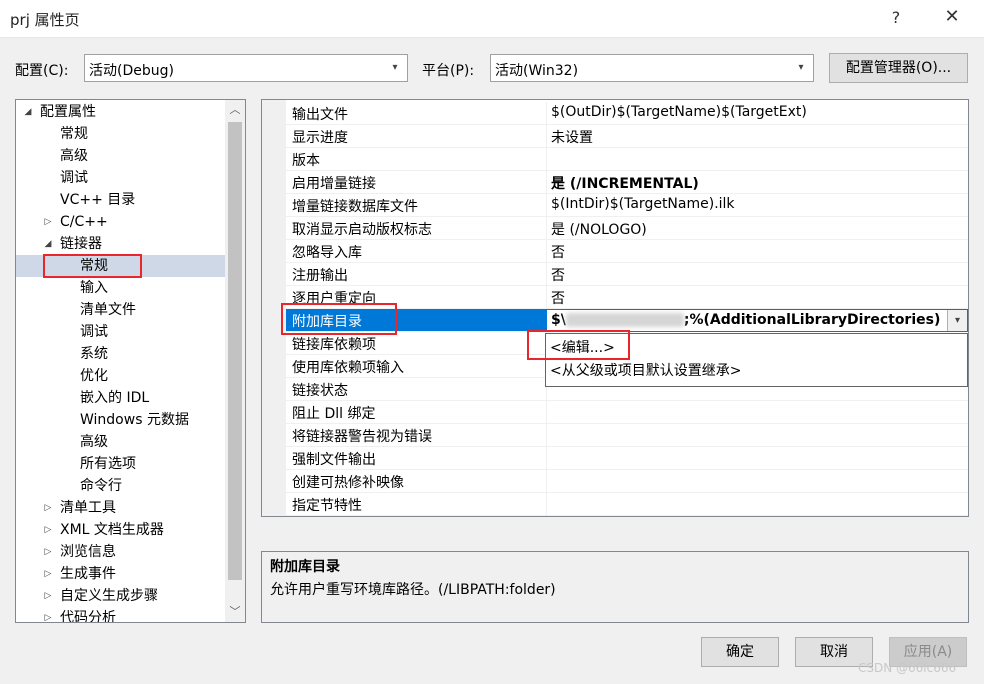  What do you see at coordinates (896, 17) in the screenshot?
I see `help-icon: ?` at bounding box center [896, 17].